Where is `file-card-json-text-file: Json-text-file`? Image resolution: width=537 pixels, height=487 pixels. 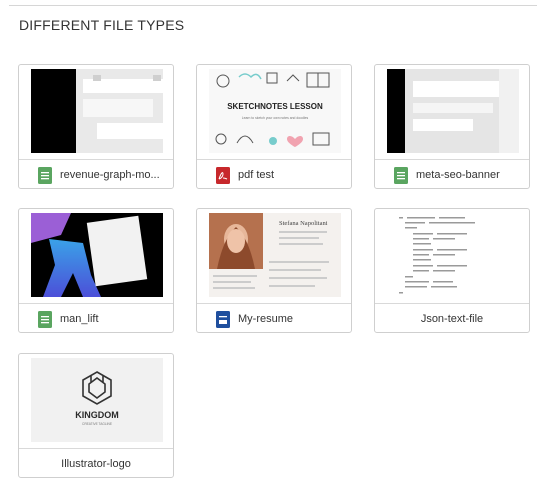 file-card-json-text-file: Json-text-file is located at coordinates (452, 270).